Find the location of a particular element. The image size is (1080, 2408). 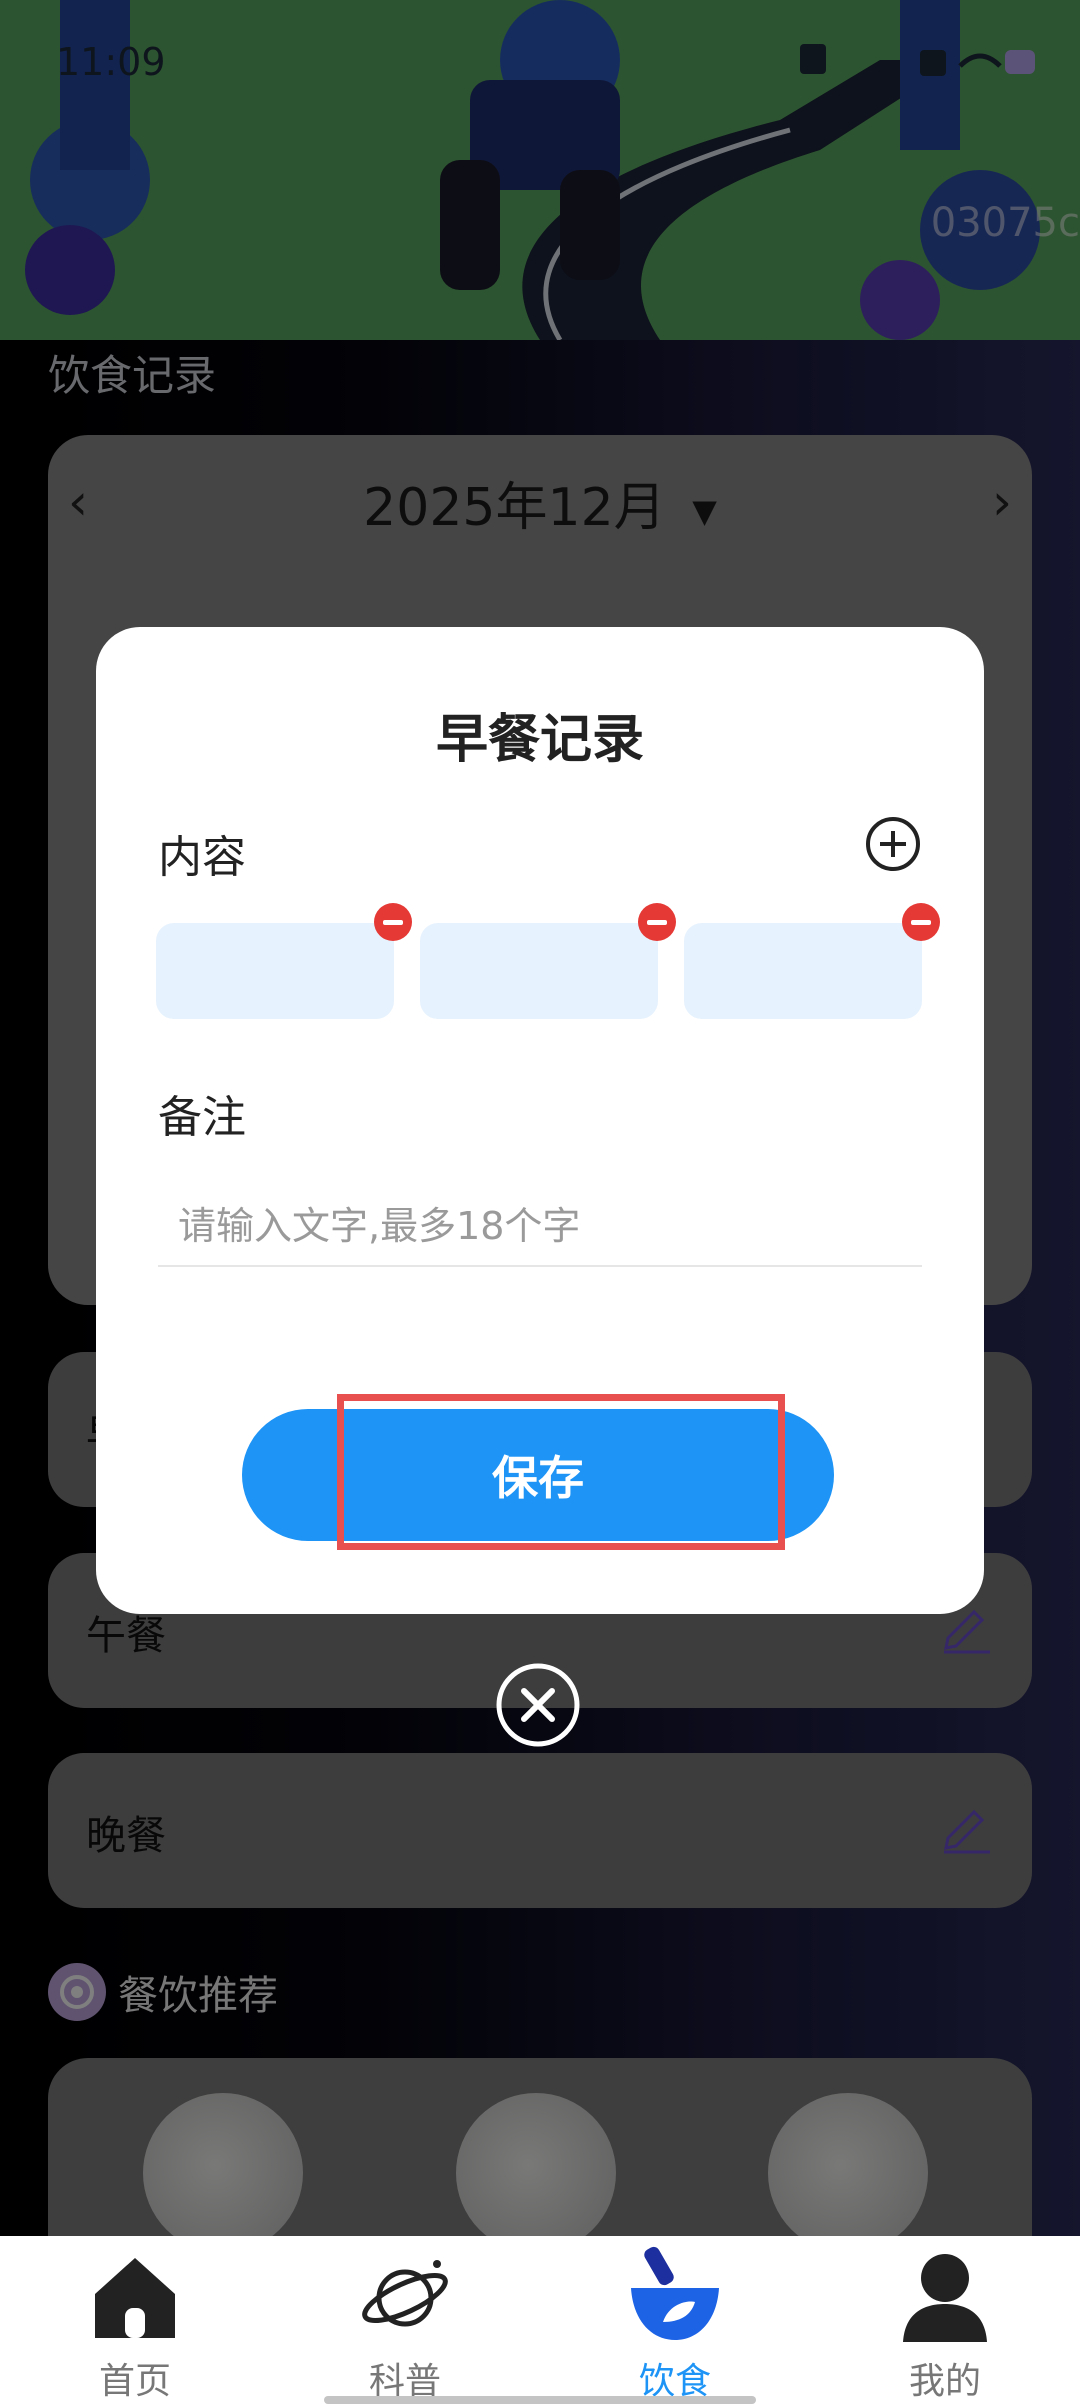

add-circle-icon is located at coordinates (893, 844).